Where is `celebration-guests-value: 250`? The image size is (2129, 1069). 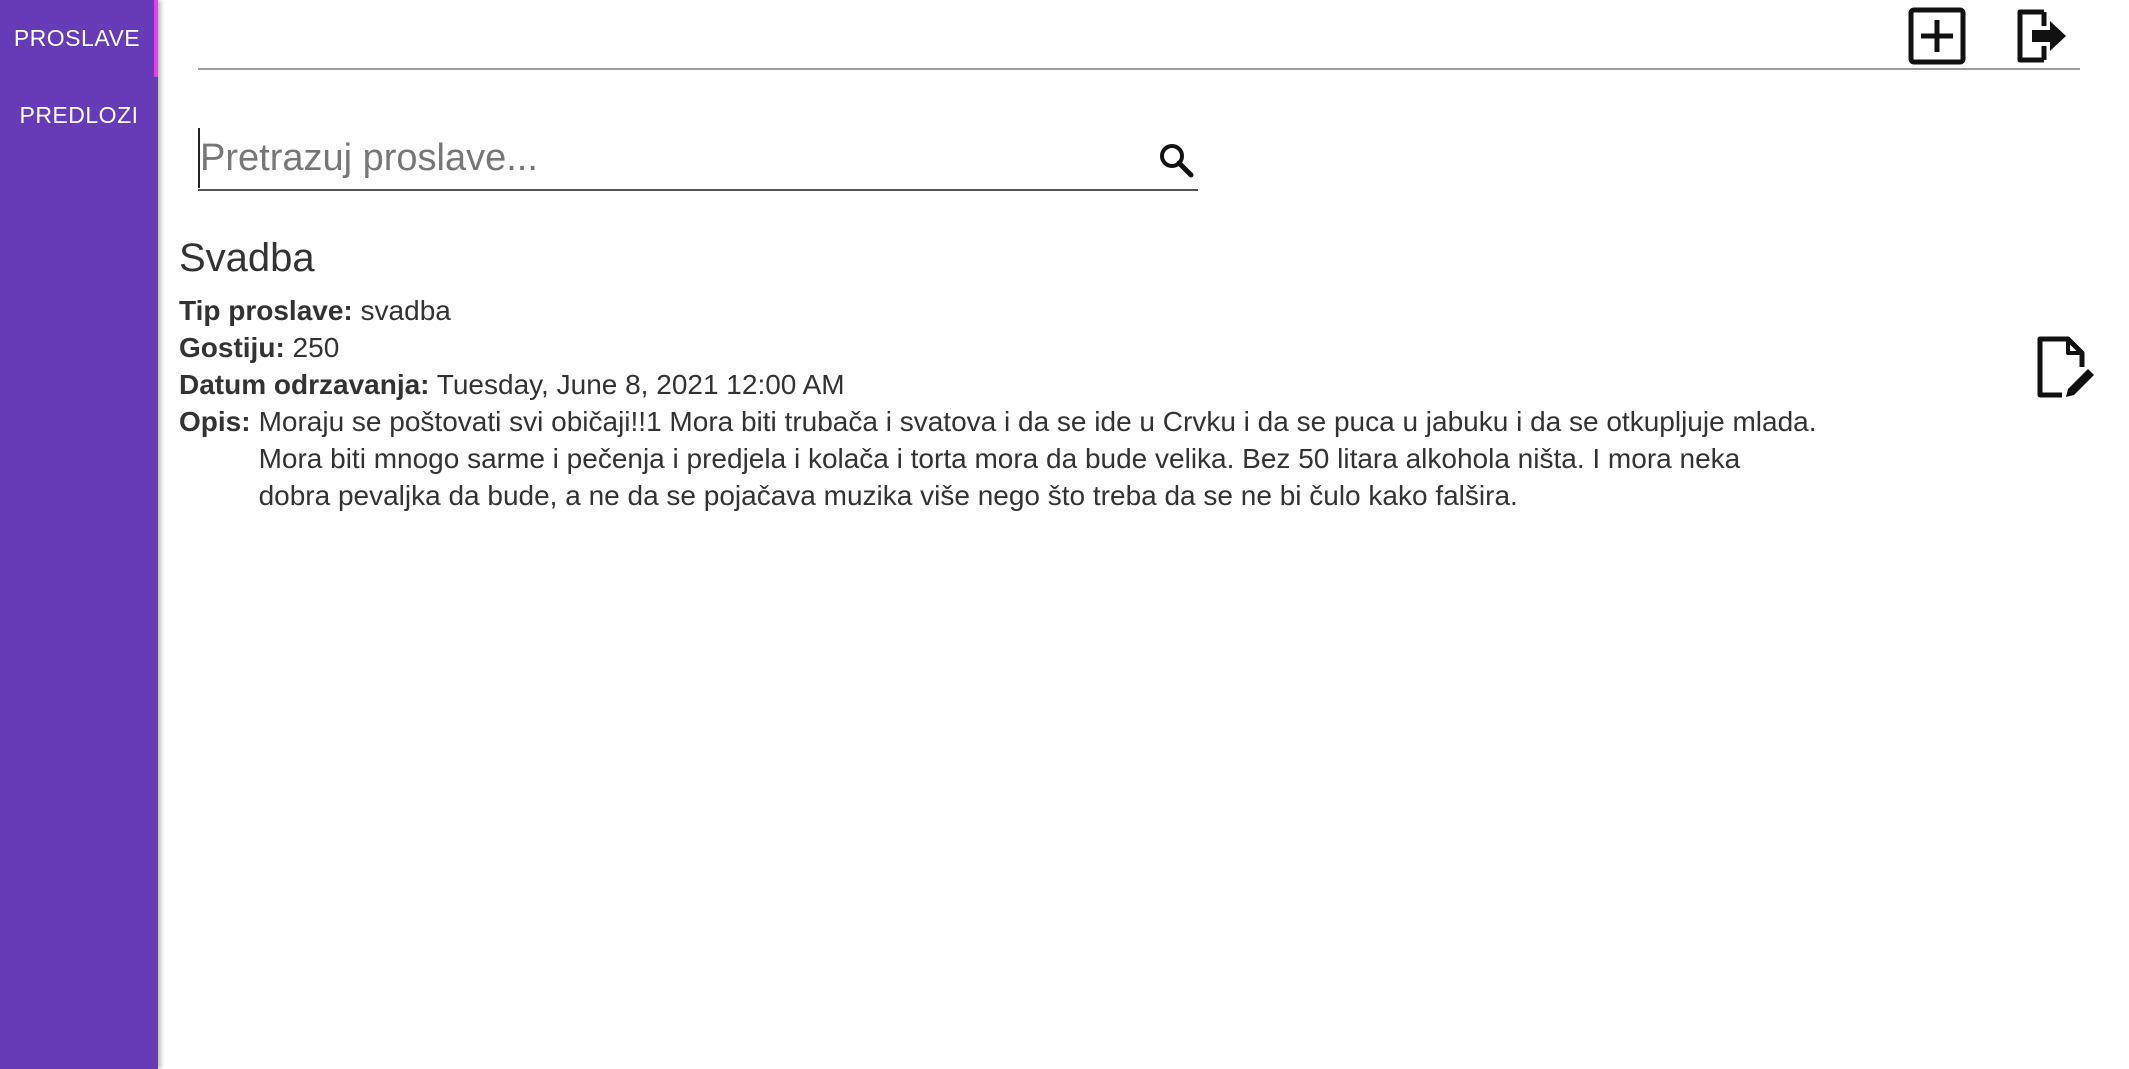
celebration-guests-value: 250 is located at coordinates (316, 347).